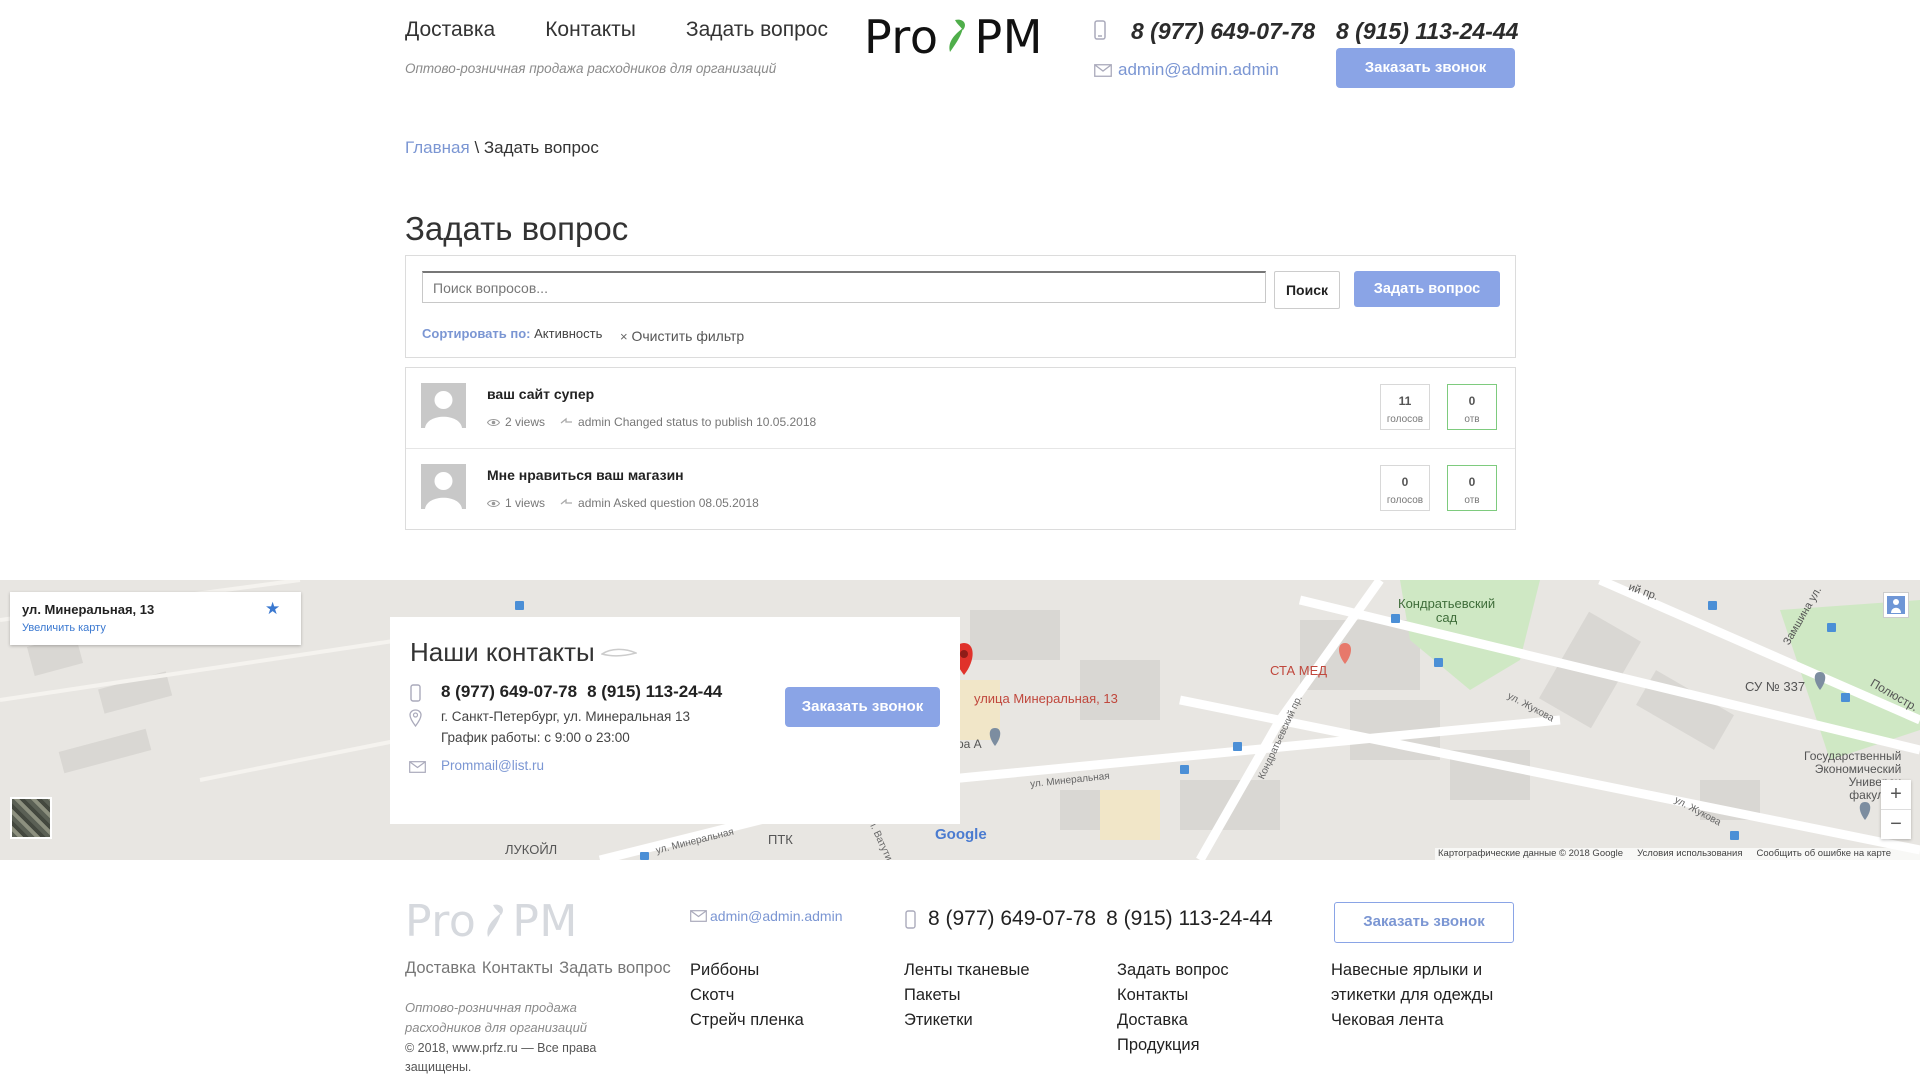 The height and width of the screenshot is (1077, 1920). What do you see at coordinates (1189, 919) in the screenshot?
I see `footer-phone-2: 8 (915) 113-24-44` at bounding box center [1189, 919].